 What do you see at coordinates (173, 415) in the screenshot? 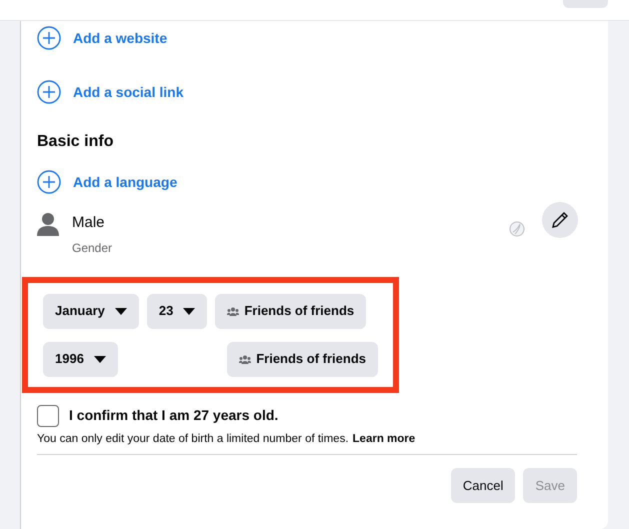
I see `confirm-label: I confirm that I am 27 years old.` at bounding box center [173, 415].